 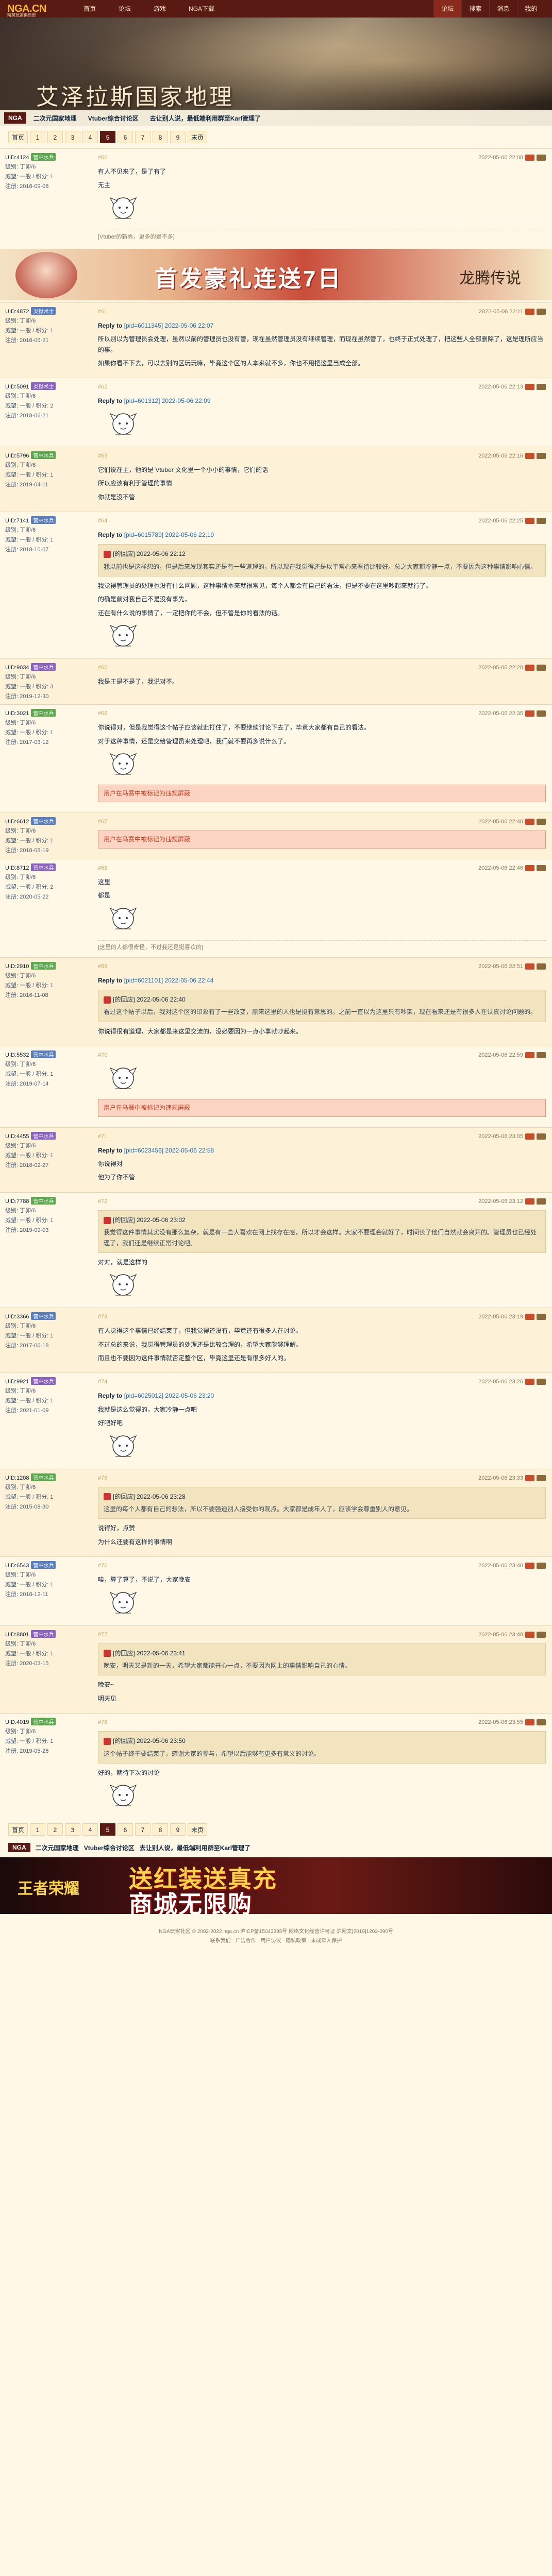 What do you see at coordinates (178, 137) in the screenshot?
I see `page-link: 9` at bounding box center [178, 137].